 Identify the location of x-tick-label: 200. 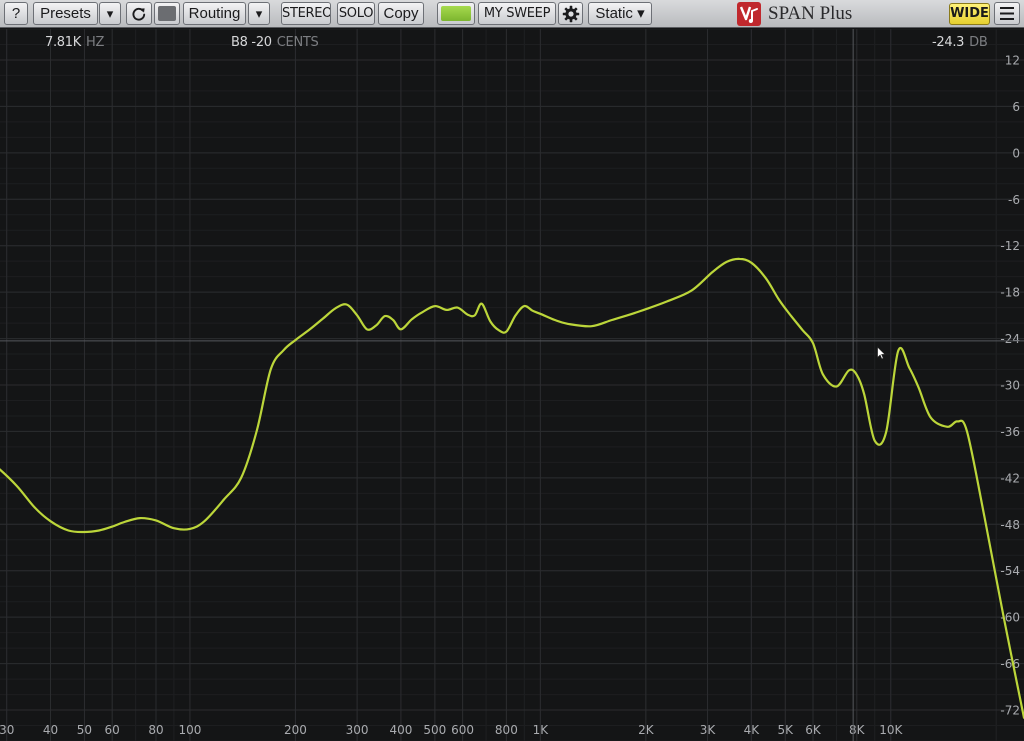
(295, 730).